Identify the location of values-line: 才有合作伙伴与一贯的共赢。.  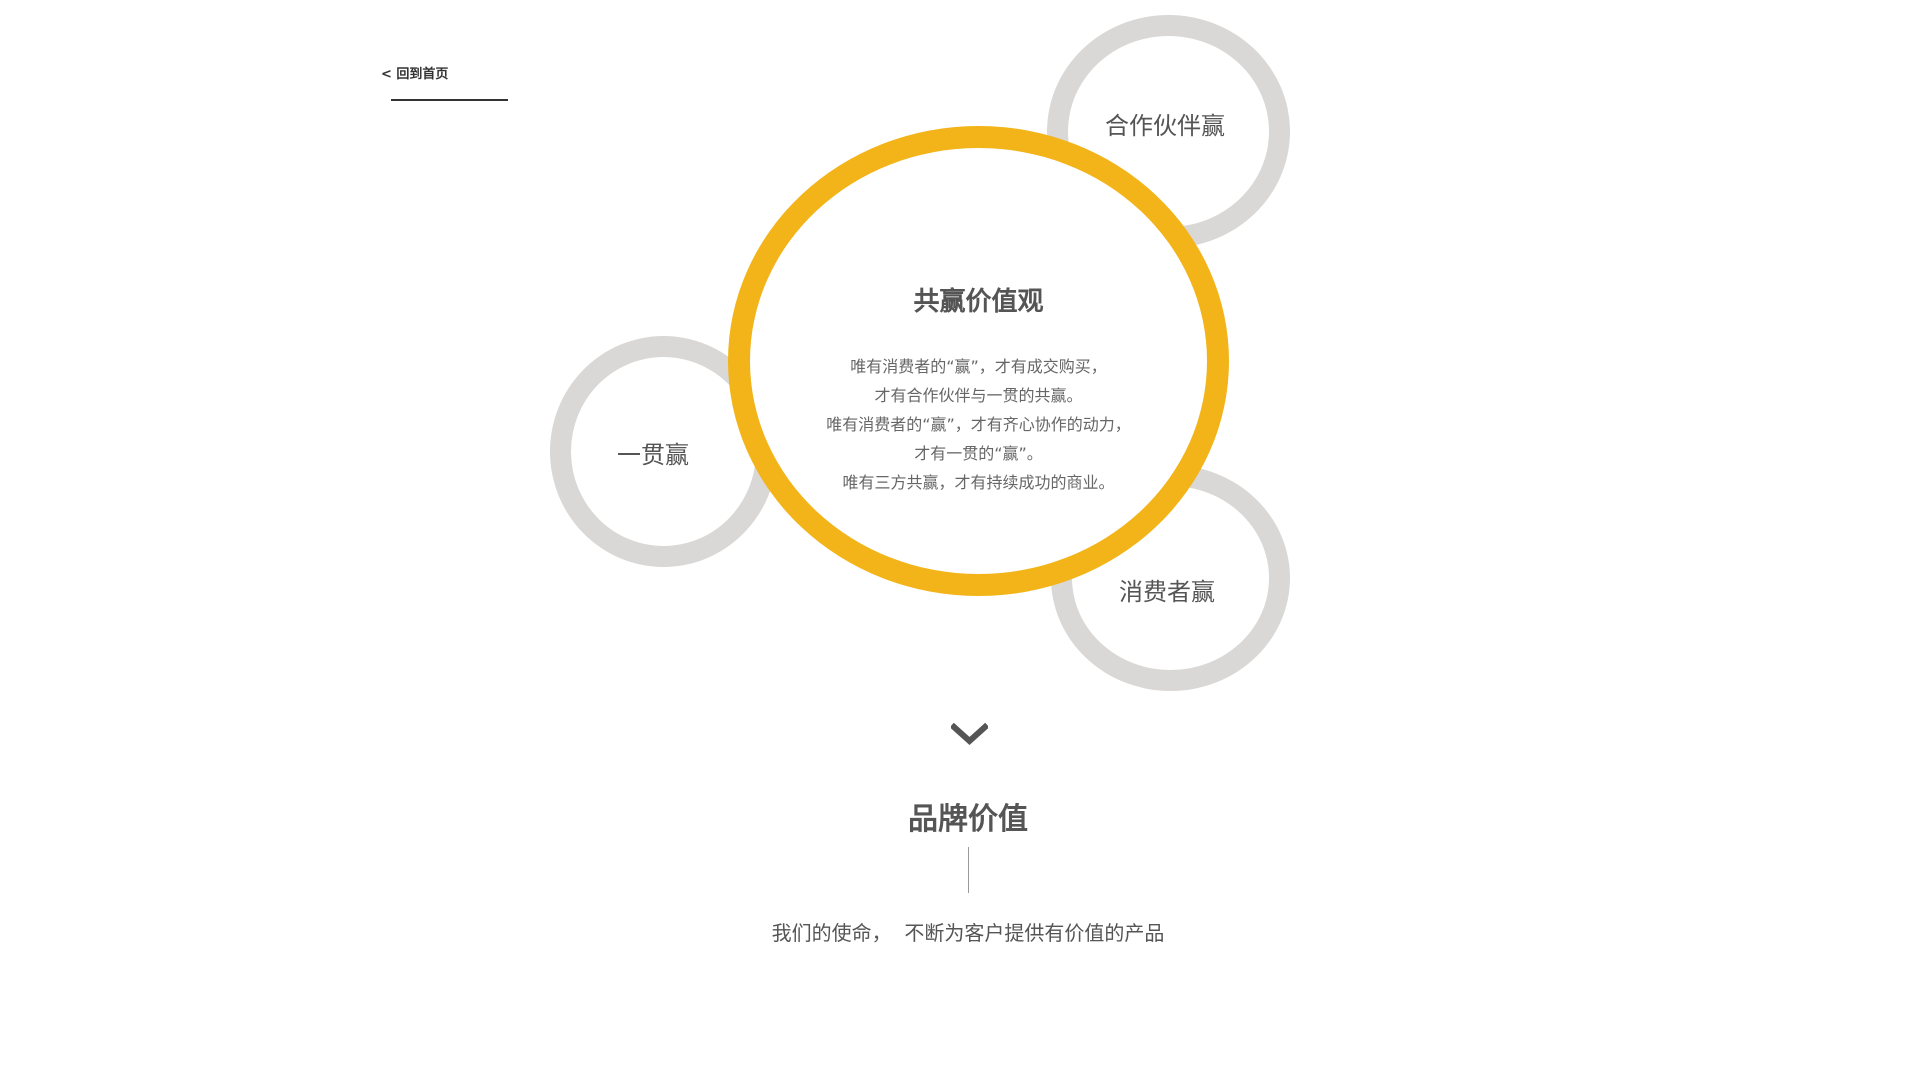
(978, 395).